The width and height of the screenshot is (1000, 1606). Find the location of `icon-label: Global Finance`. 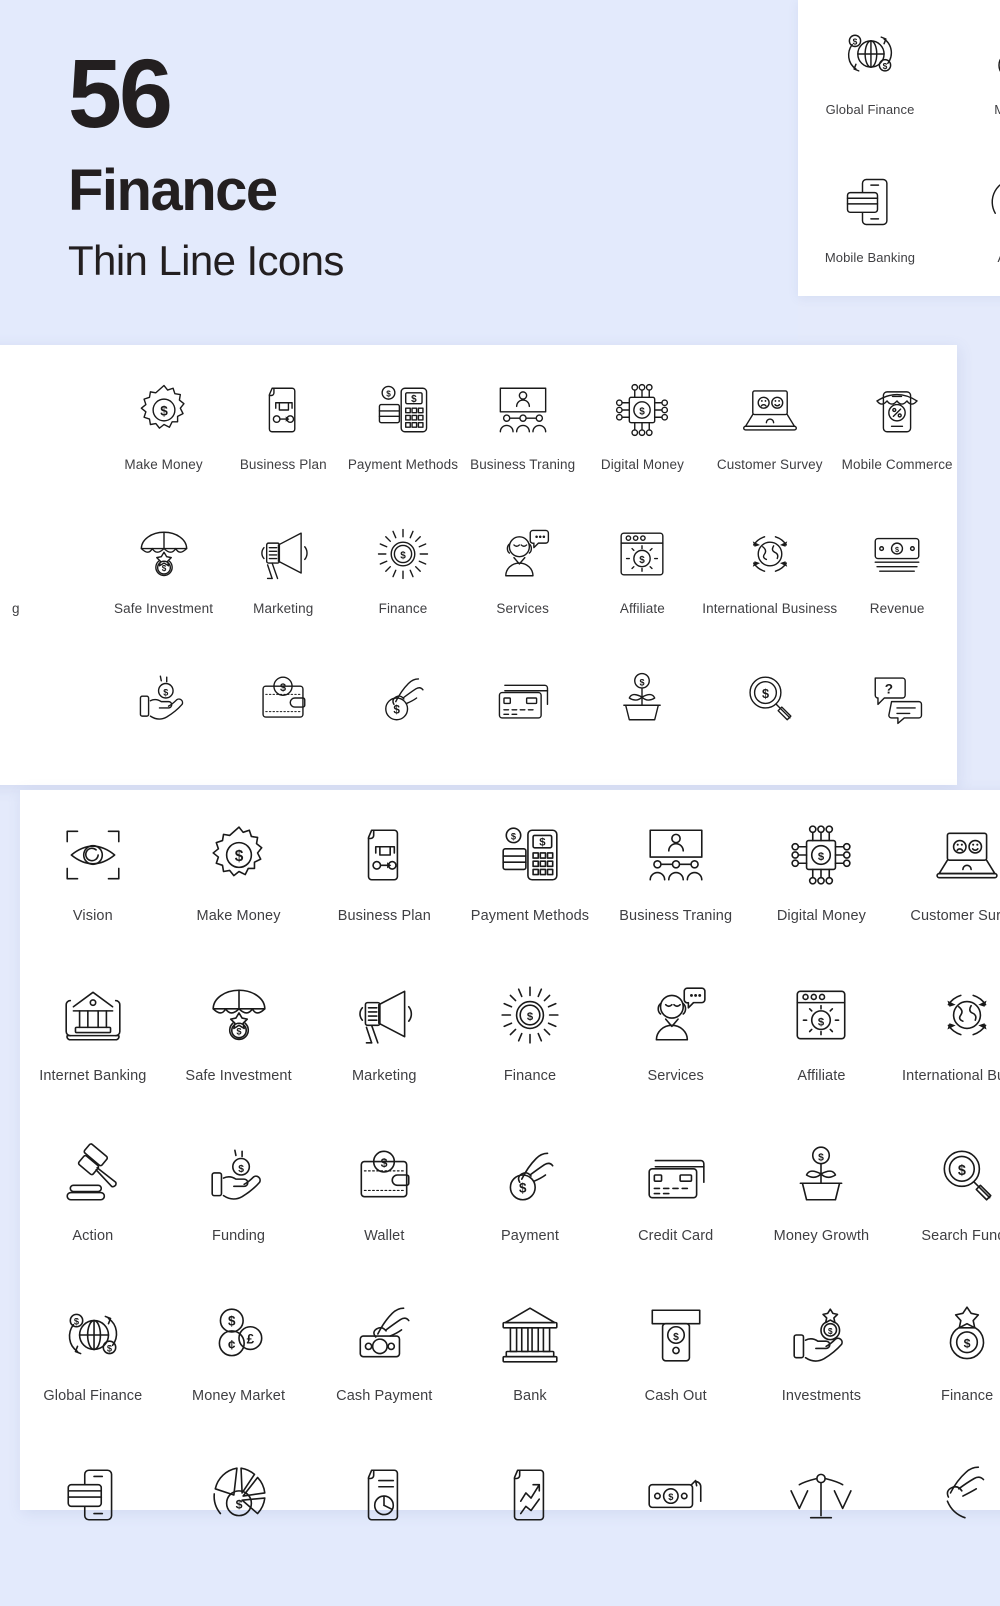

icon-label: Global Finance is located at coordinates (870, 109).